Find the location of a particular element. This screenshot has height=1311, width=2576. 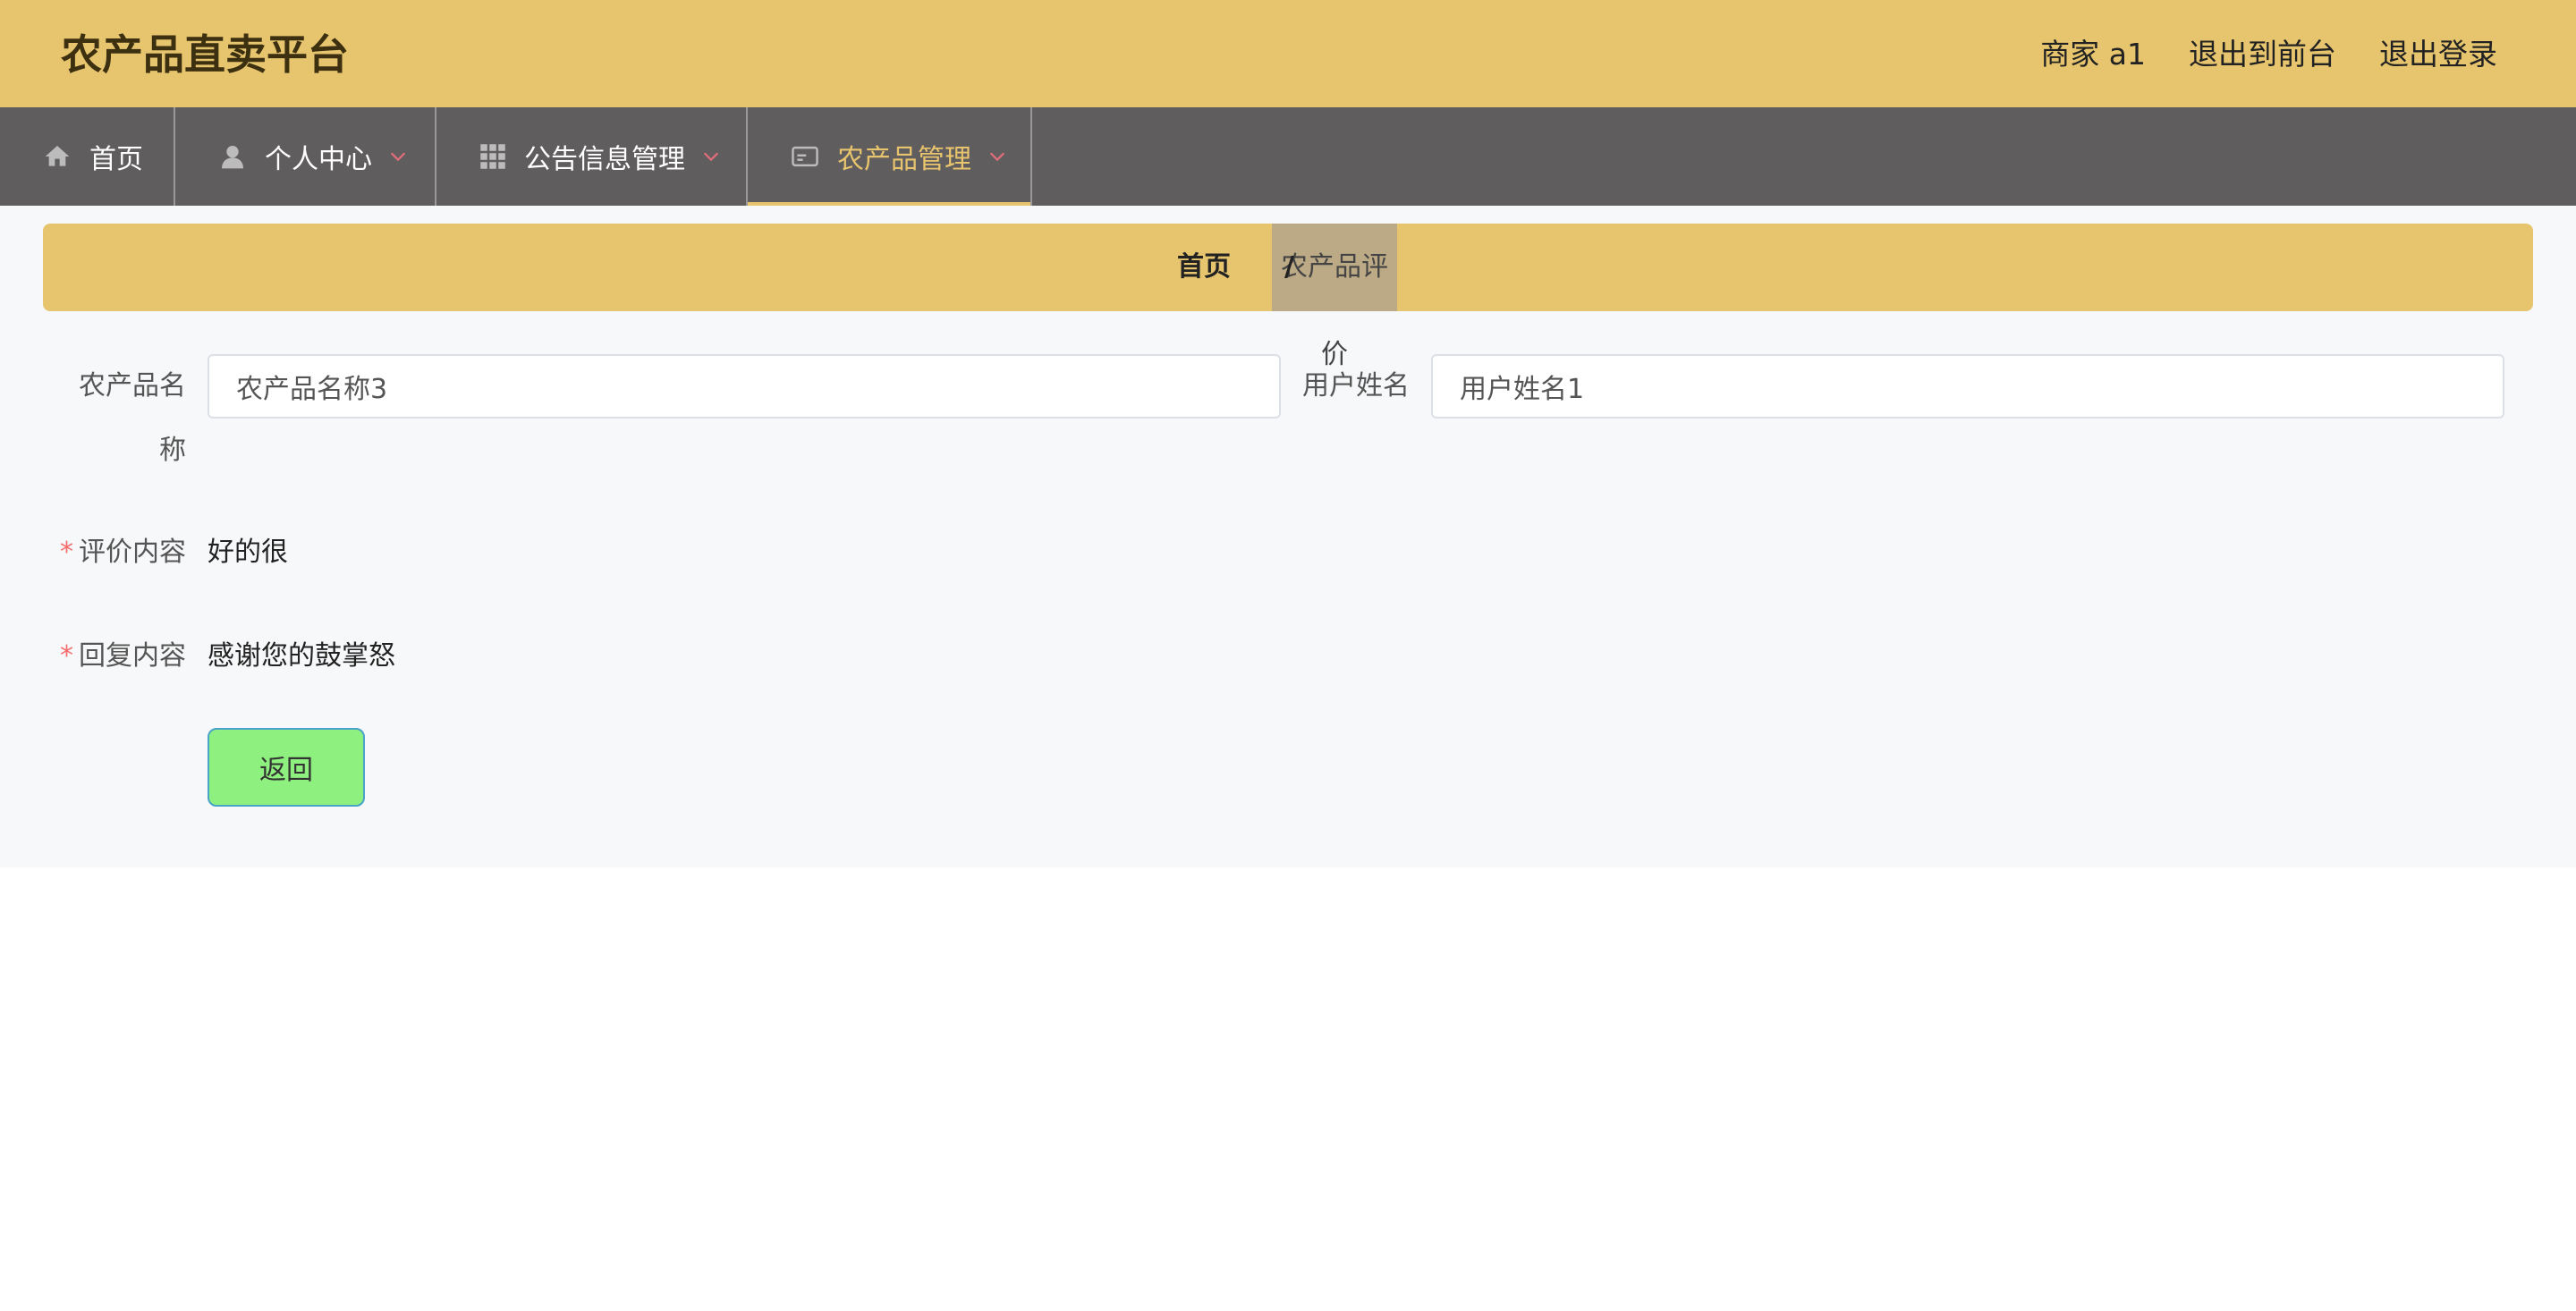

user-name-field is located at coordinates (1967, 386).